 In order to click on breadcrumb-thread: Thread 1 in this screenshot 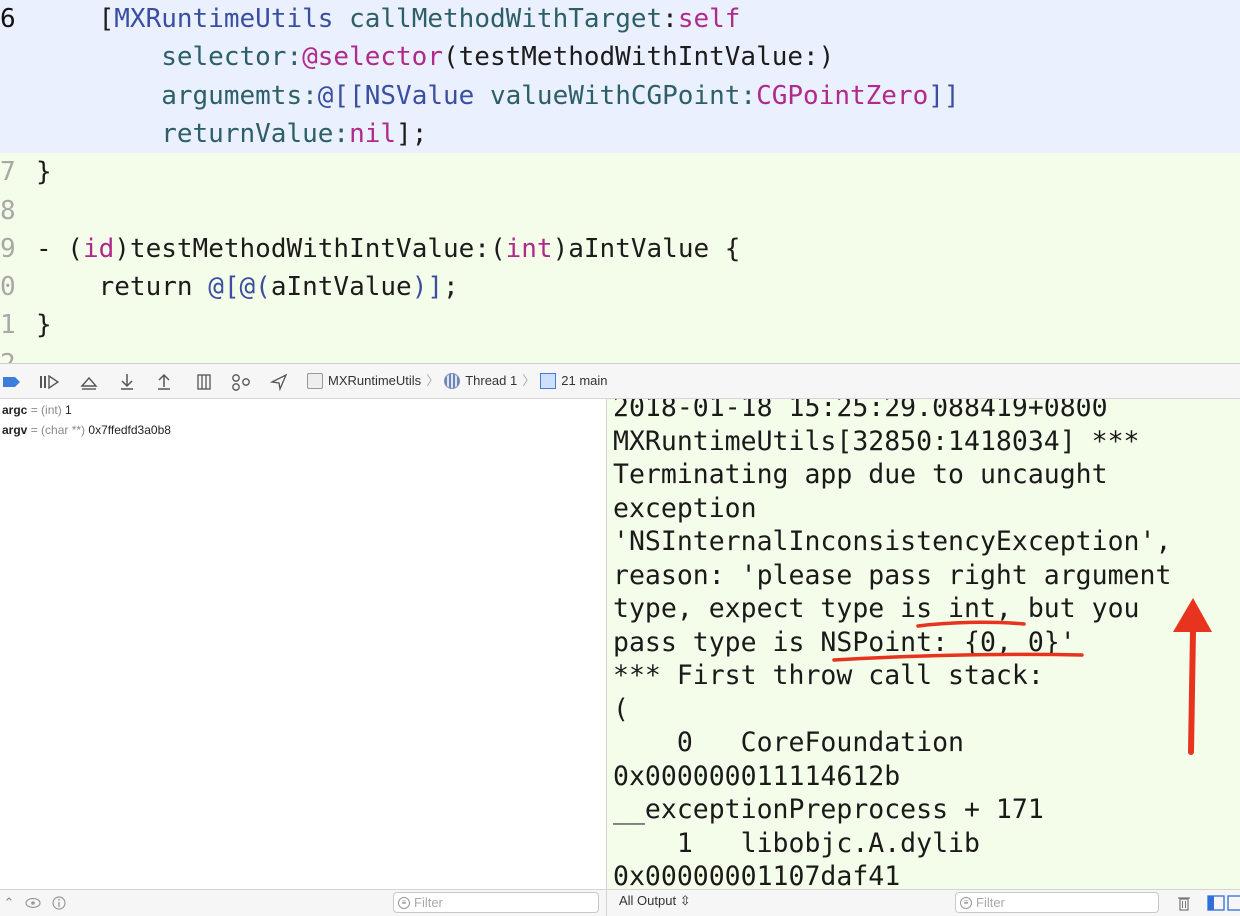, I will do `click(491, 381)`.